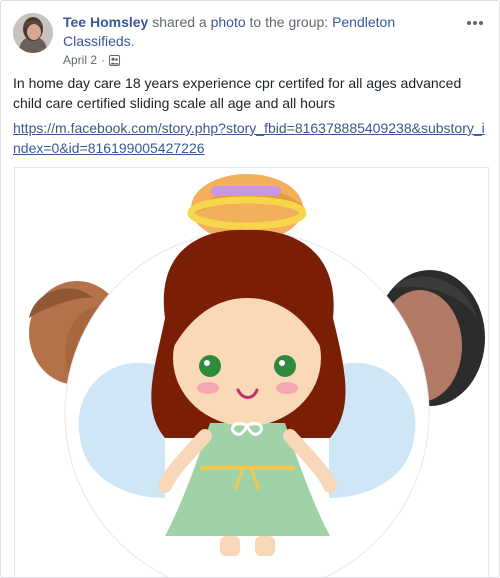  I want to click on avatar-photo, so click(33, 33).